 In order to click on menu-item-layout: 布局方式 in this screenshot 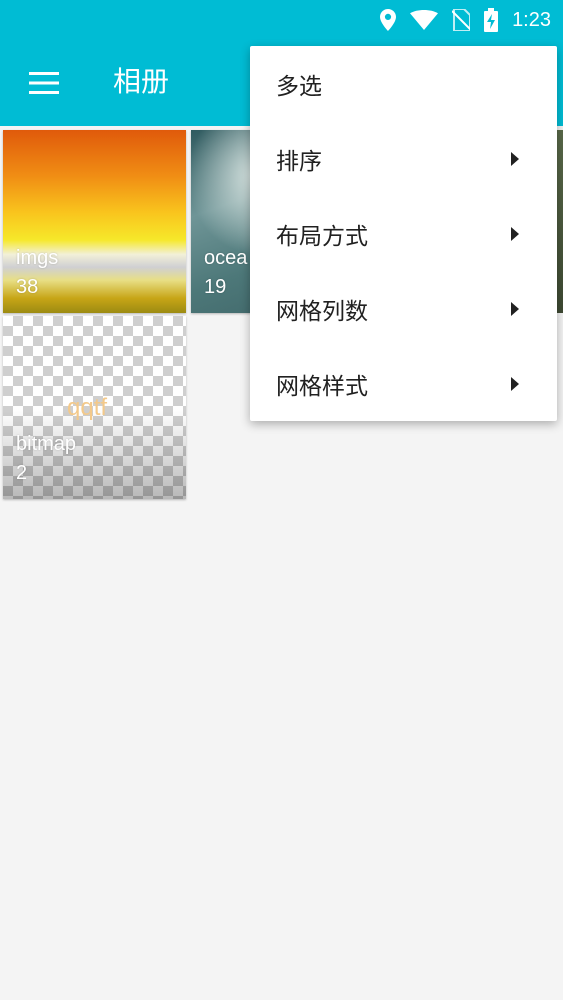, I will do `click(403, 233)`.